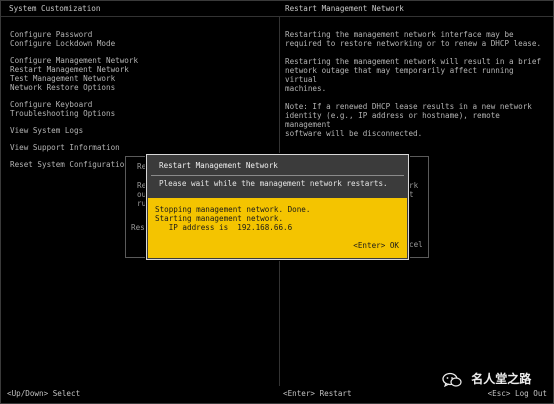 This screenshot has width=554, height=404. I want to click on background-dialog-fragment: ru, so click(142, 203).